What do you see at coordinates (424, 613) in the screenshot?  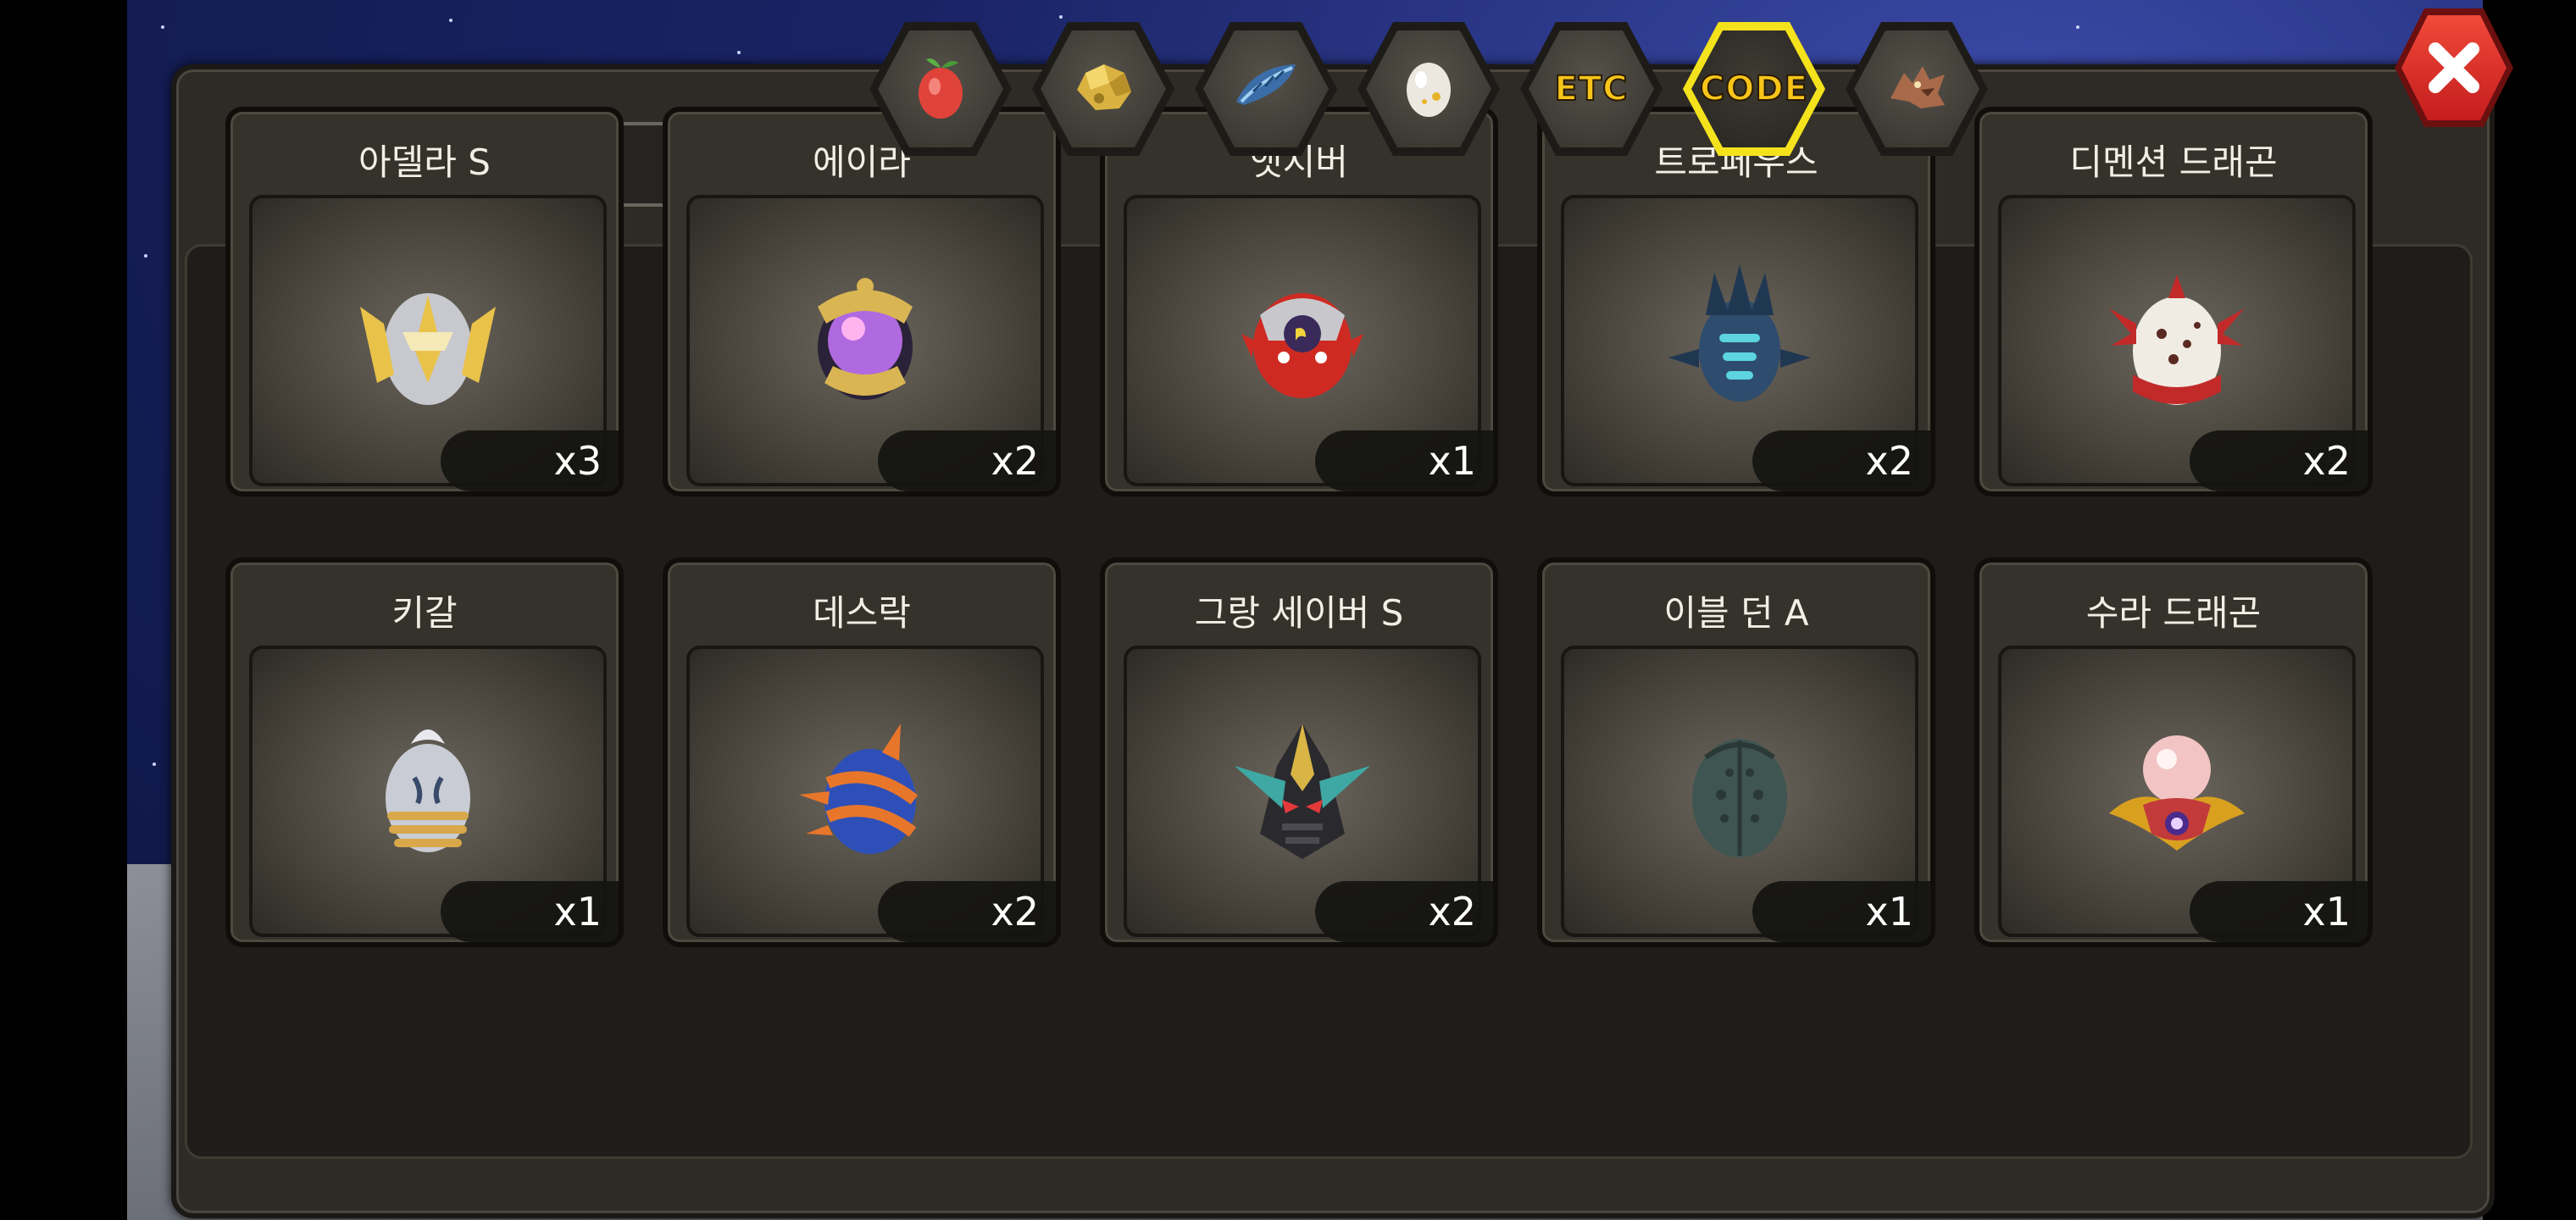 I see `item-name: 키갈` at bounding box center [424, 613].